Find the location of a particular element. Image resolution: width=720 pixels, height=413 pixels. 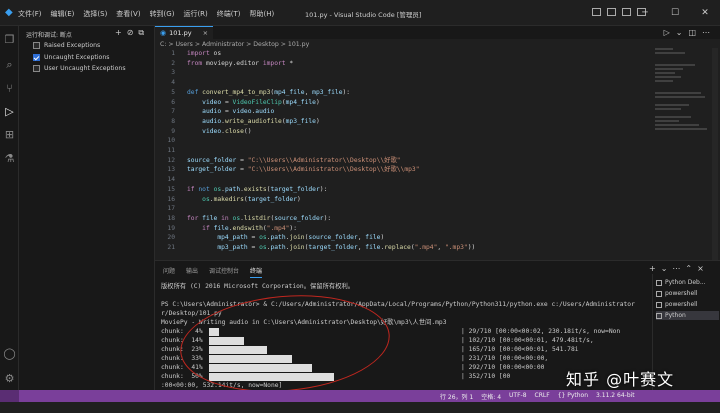

run-python-file-icon: ▷ is located at coordinates (667, 32).